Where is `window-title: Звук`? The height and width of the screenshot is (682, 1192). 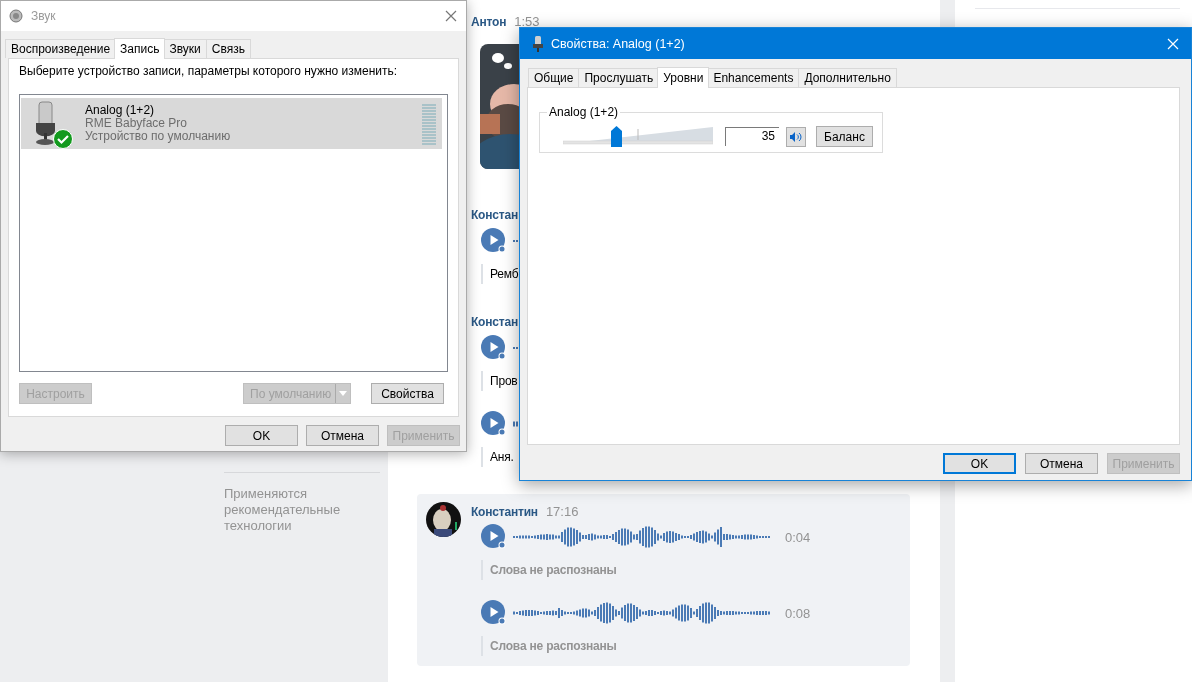
window-title: Звук is located at coordinates (43, 16).